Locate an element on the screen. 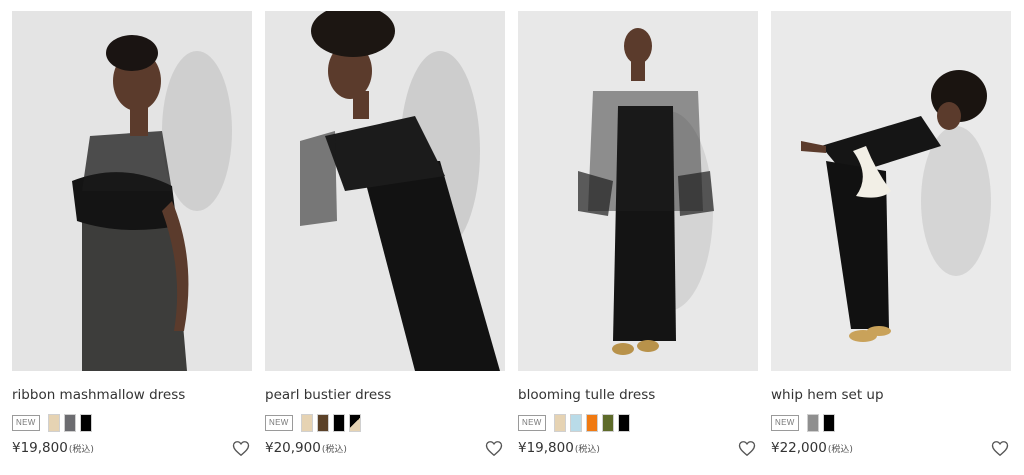 This screenshot has width=1024, height=475. product-name: pearl bustier dress is located at coordinates (385, 395).